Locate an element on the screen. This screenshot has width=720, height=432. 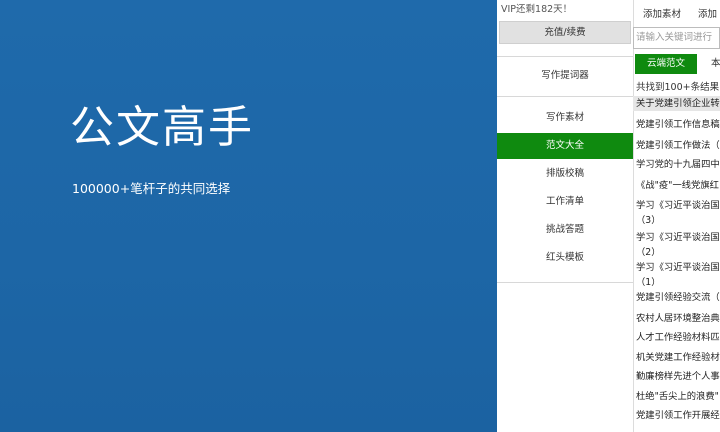
result-item-text: 勤廉榜样先进个人事 is located at coordinates (678, 376).